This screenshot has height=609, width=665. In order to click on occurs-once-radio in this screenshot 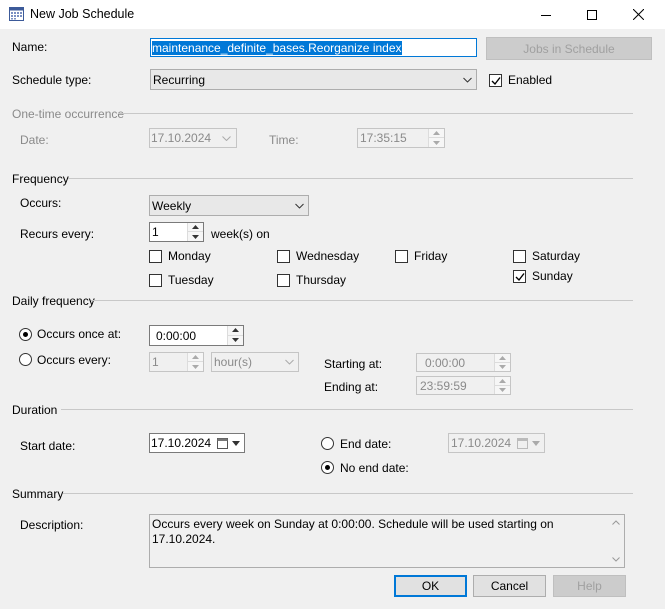, I will do `click(25, 334)`.